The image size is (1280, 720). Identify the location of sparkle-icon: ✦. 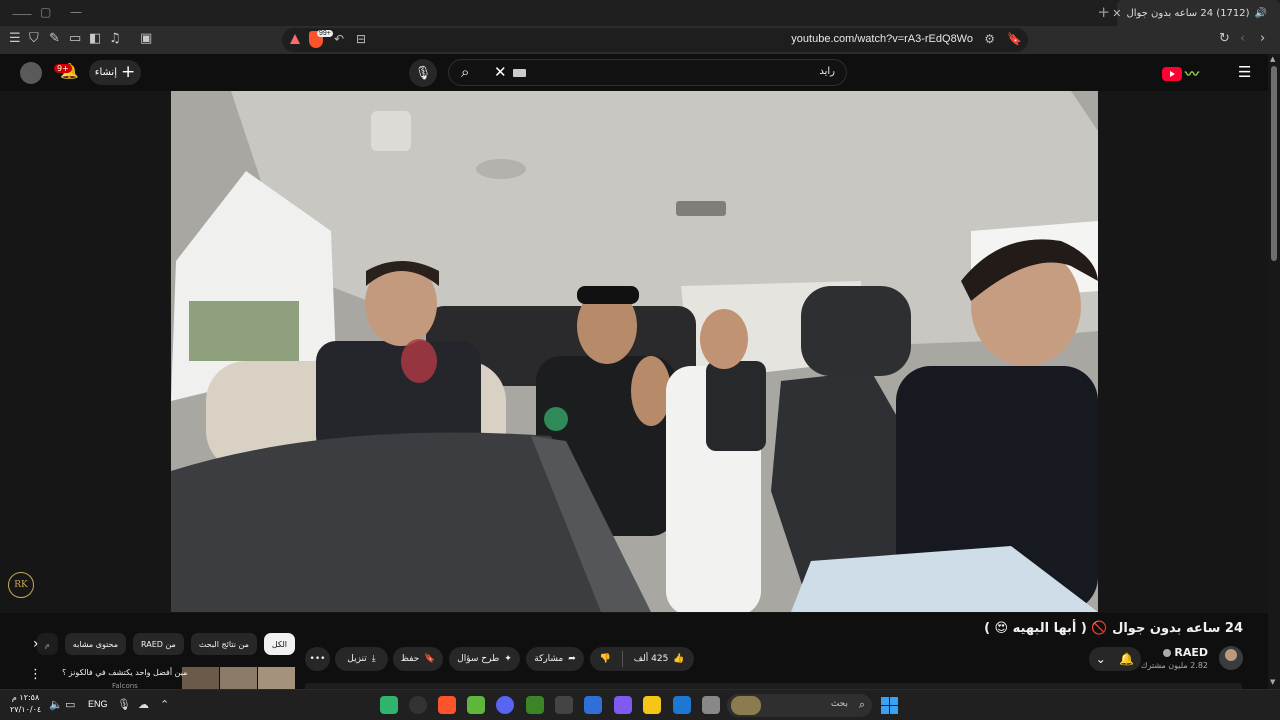
(508, 659).